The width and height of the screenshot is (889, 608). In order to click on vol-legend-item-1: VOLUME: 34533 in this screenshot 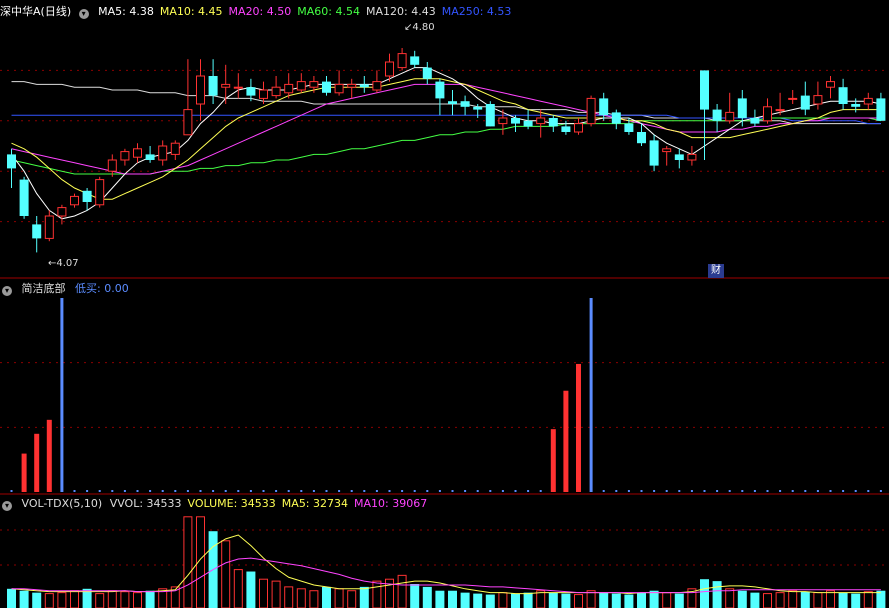, I will do `click(231, 503)`.